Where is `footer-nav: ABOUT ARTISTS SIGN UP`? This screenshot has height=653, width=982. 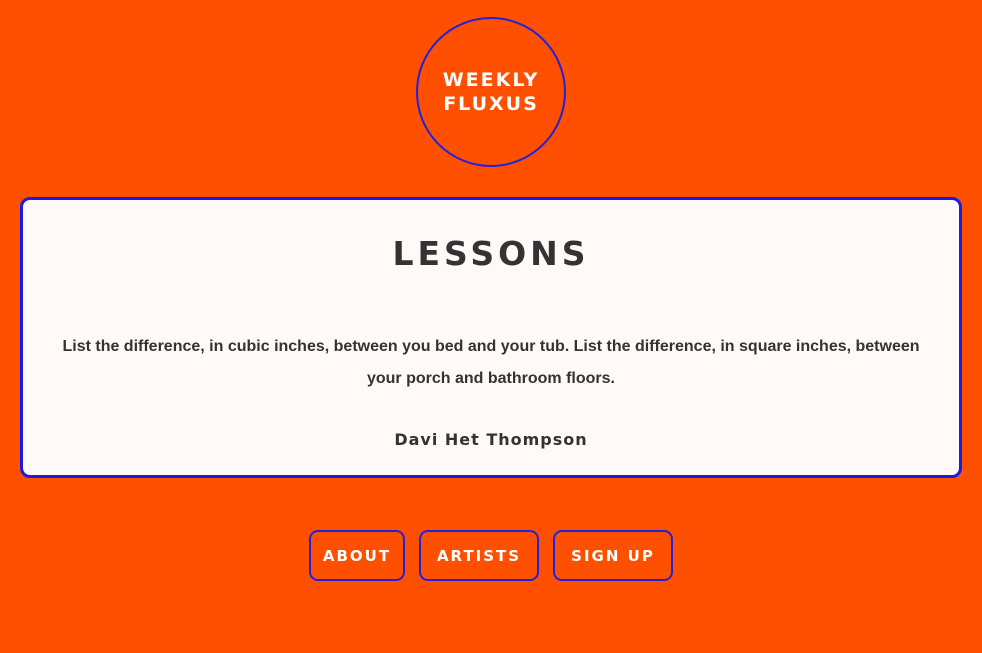 footer-nav: ABOUT ARTISTS SIGN UP is located at coordinates (491, 555).